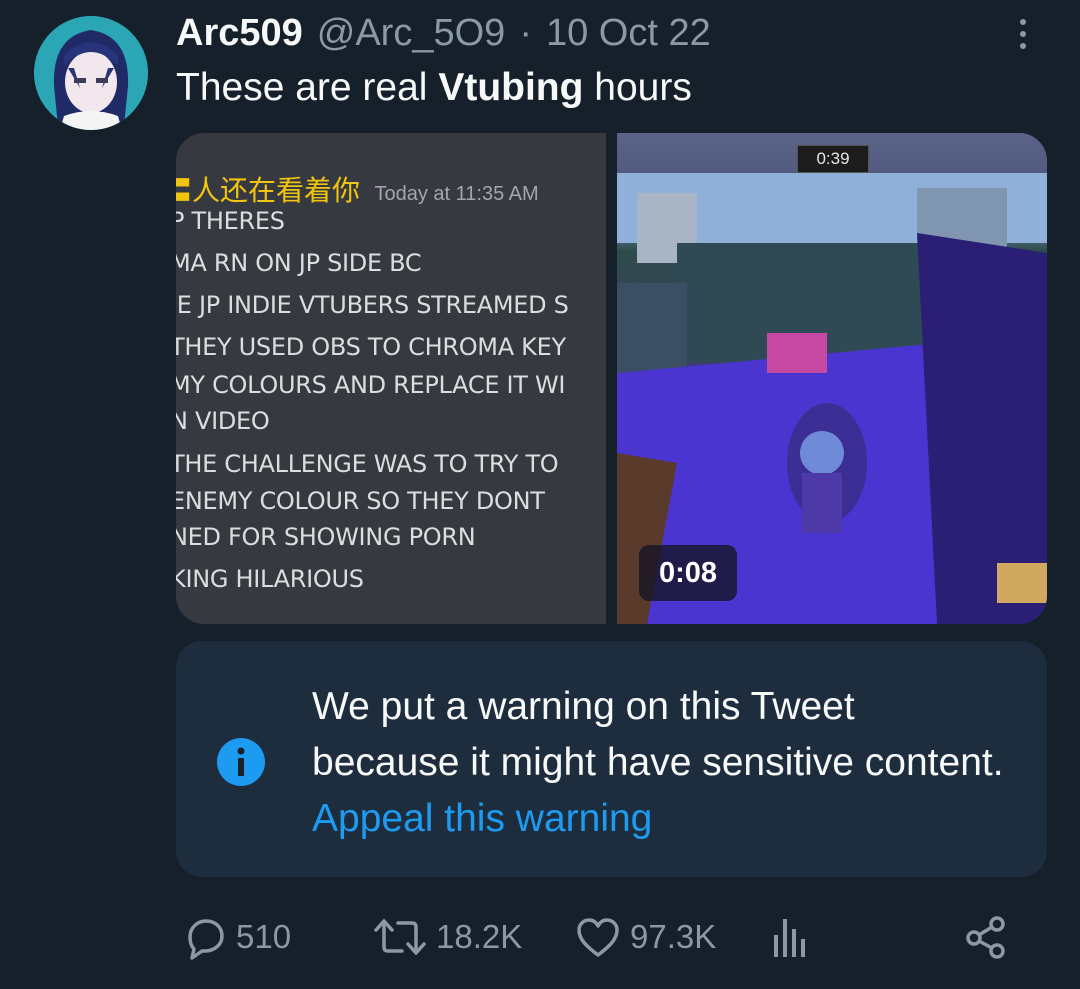  Describe the element at coordinates (479, 936) in the screenshot. I see `retweet-count: 18.2K` at that location.